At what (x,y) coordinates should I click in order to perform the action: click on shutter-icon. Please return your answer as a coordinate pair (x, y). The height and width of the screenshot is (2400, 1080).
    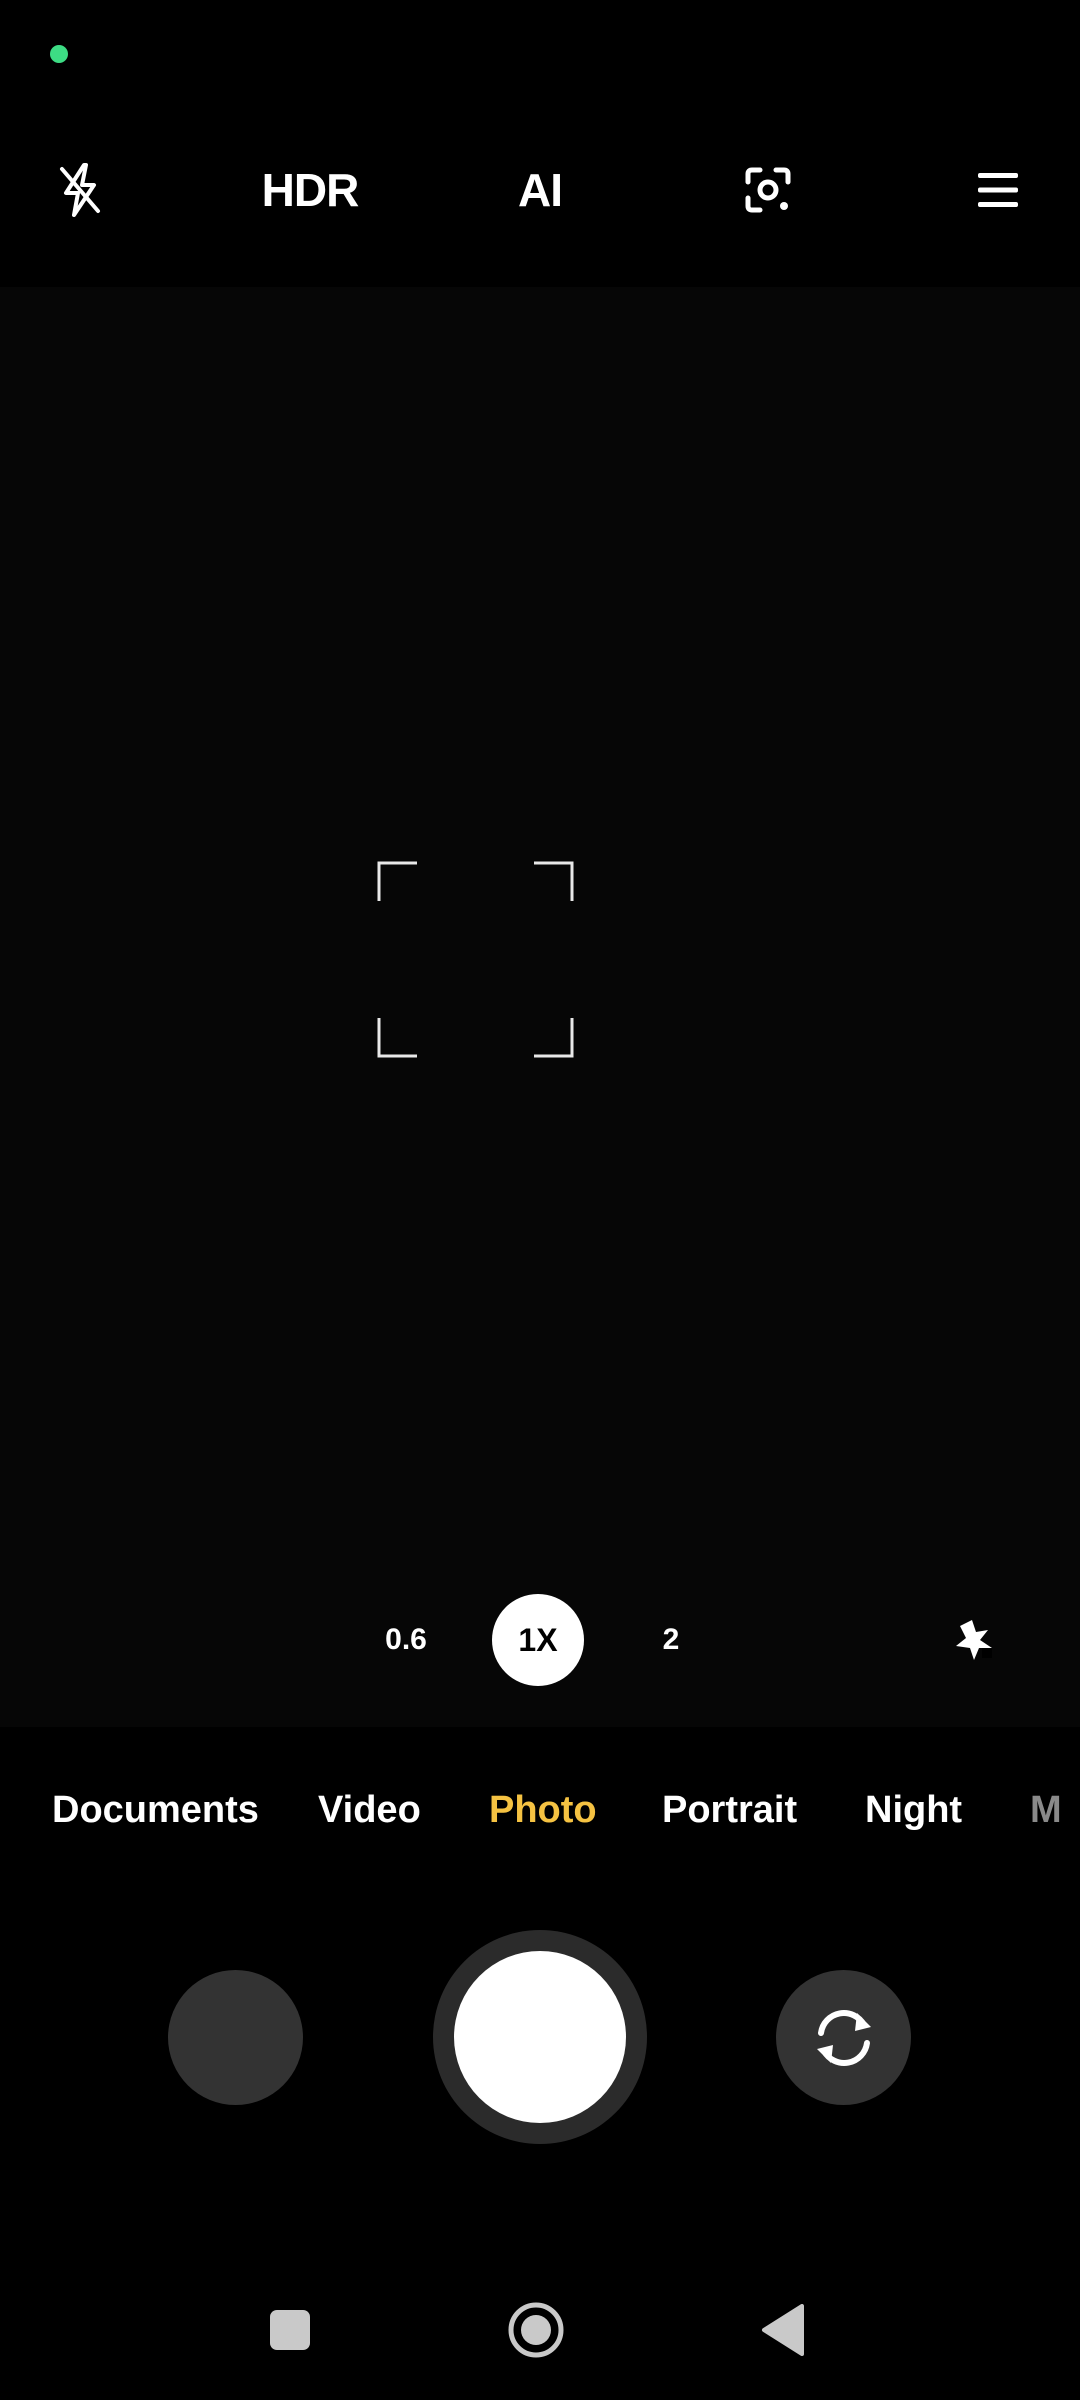
    Looking at the image, I should click on (540, 2037).